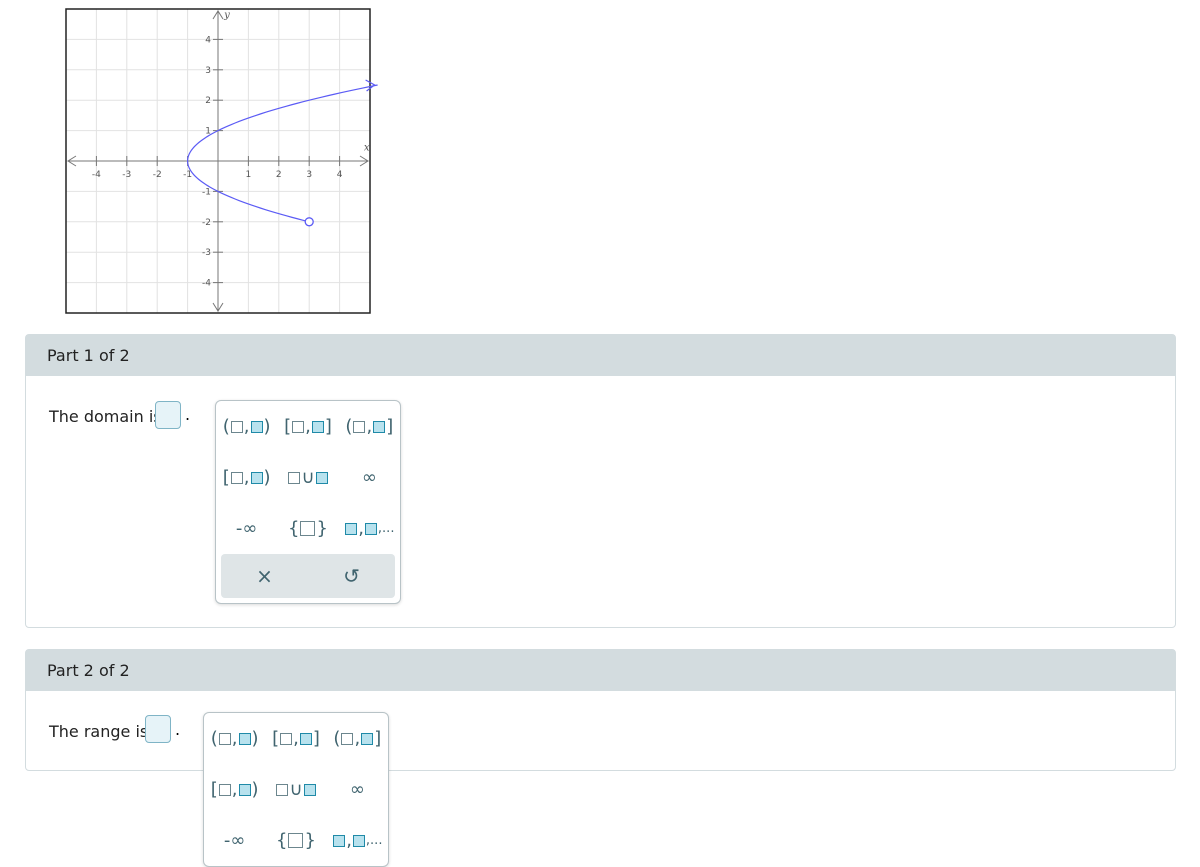  What do you see at coordinates (279, 175) in the screenshot?
I see `x-tick-label: 2` at bounding box center [279, 175].